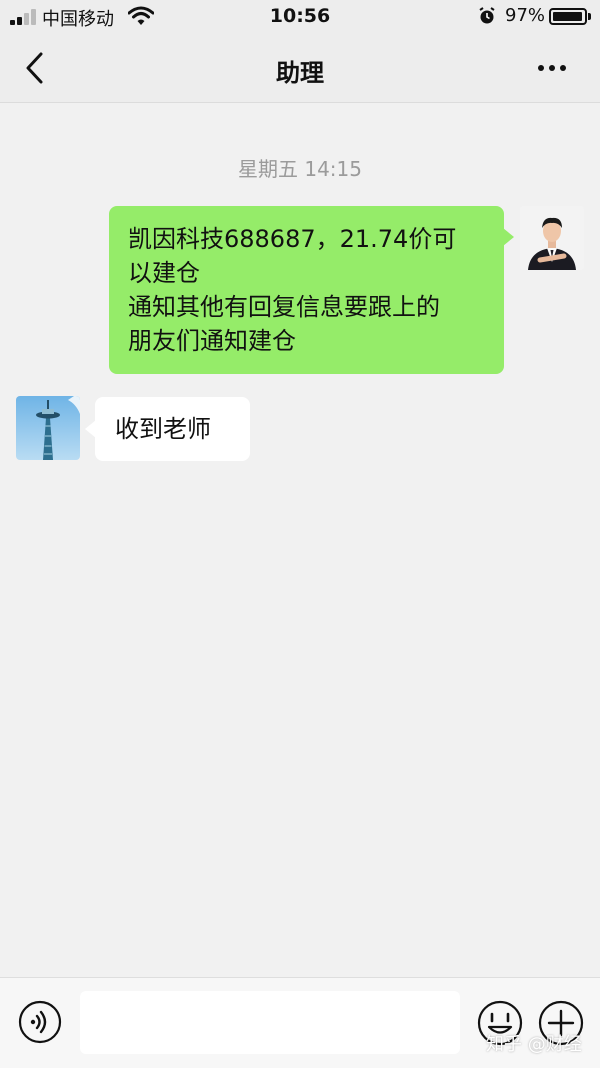  Describe the element at coordinates (292, 239) in the screenshot. I see `message-line: 凯因科技688687，21.74价可` at that location.